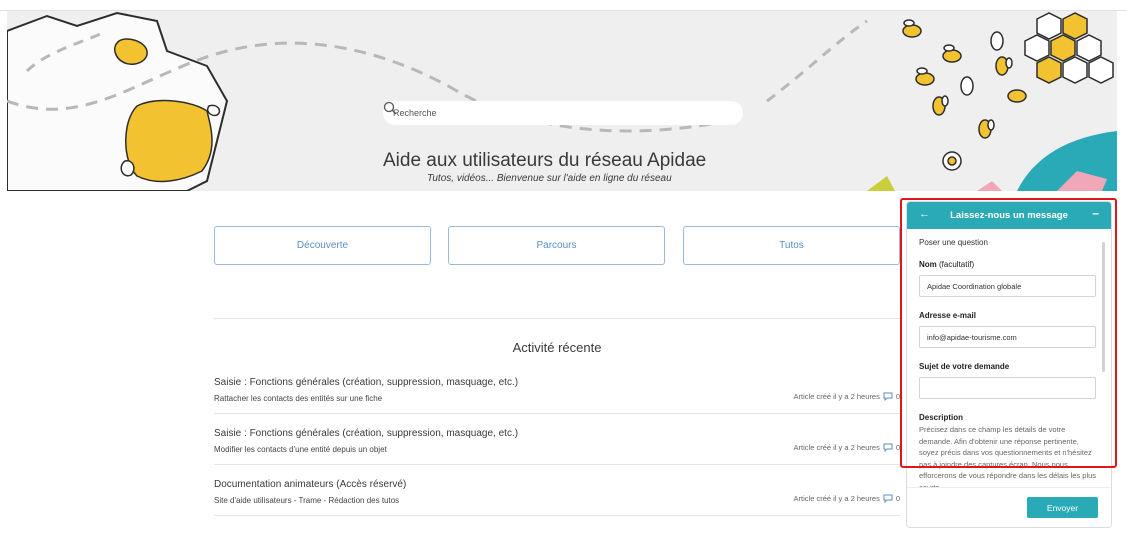 This screenshot has width=1127, height=542. What do you see at coordinates (543, 113) in the screenshot?
I see `search-input` at bounding box center [543, 113].